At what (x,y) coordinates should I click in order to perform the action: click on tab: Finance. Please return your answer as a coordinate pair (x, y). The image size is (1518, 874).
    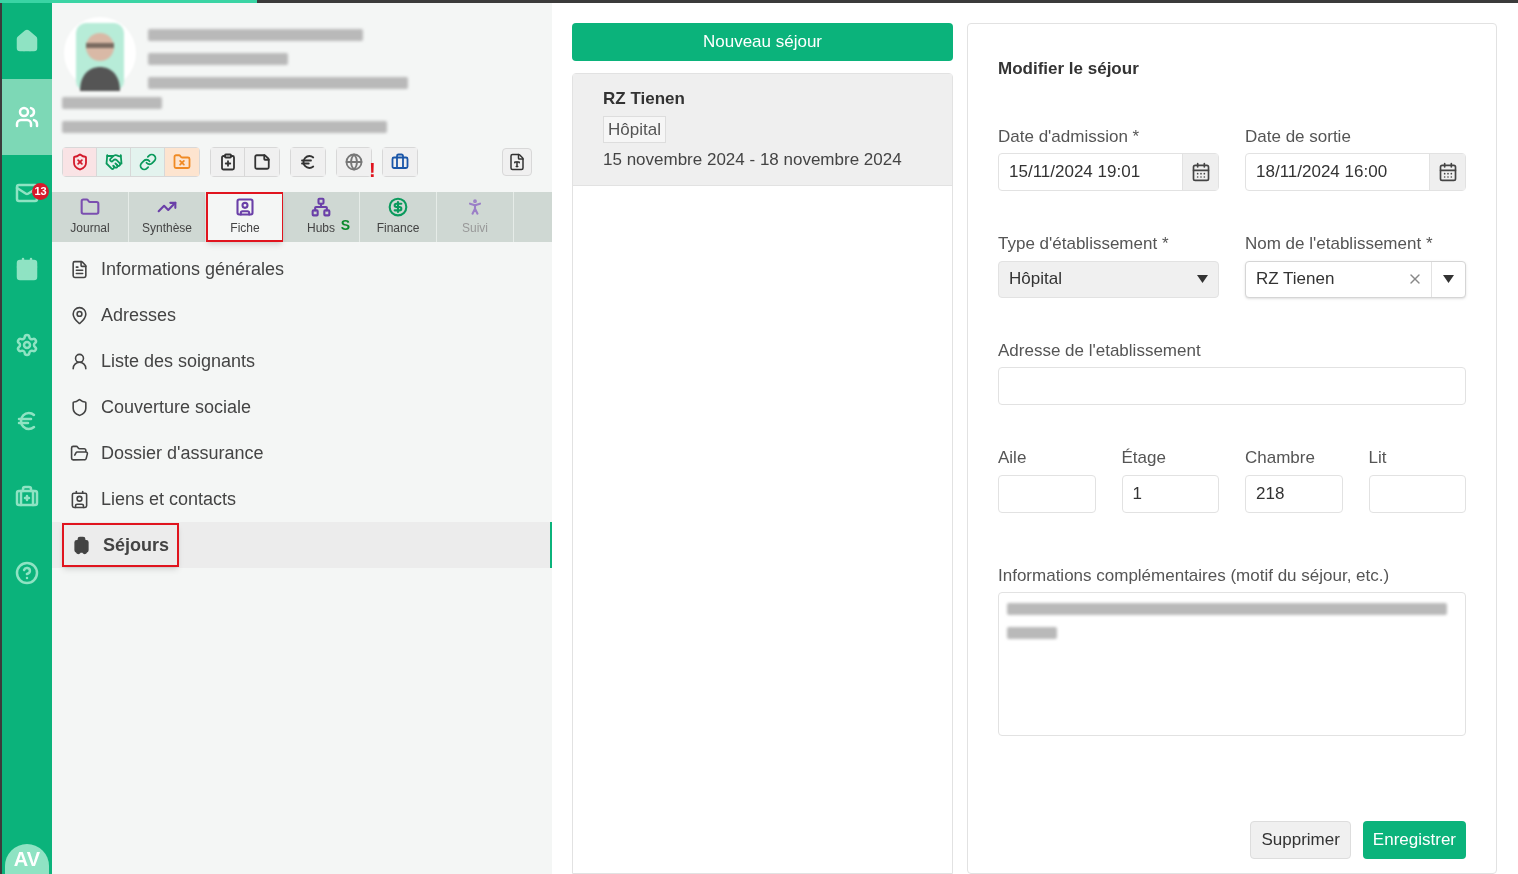
    Looking at the image, I should click on (398, 217).